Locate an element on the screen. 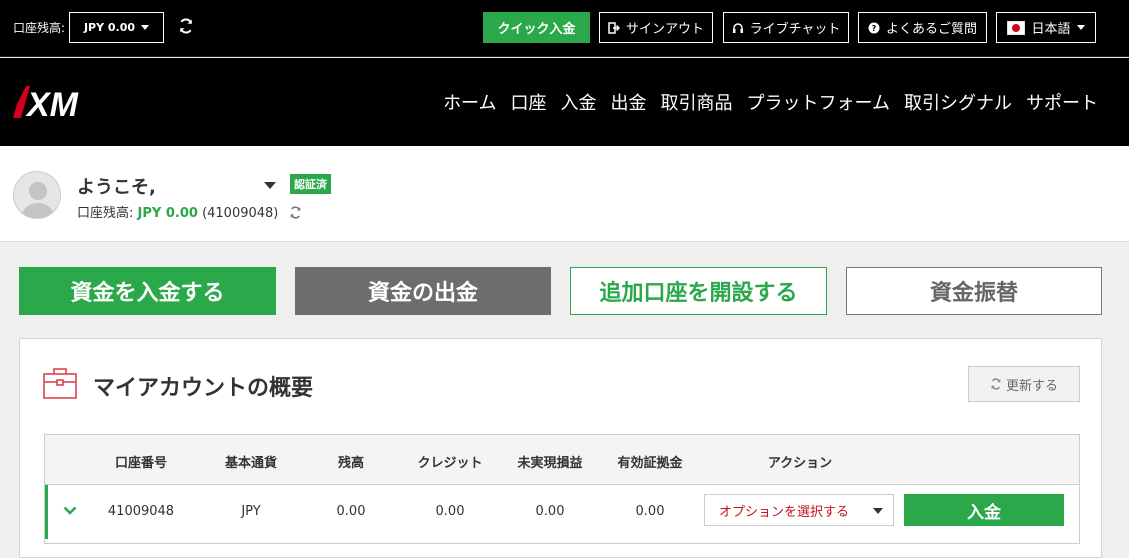  column-header-credit: クレジット is located at coordinates (450, 463).